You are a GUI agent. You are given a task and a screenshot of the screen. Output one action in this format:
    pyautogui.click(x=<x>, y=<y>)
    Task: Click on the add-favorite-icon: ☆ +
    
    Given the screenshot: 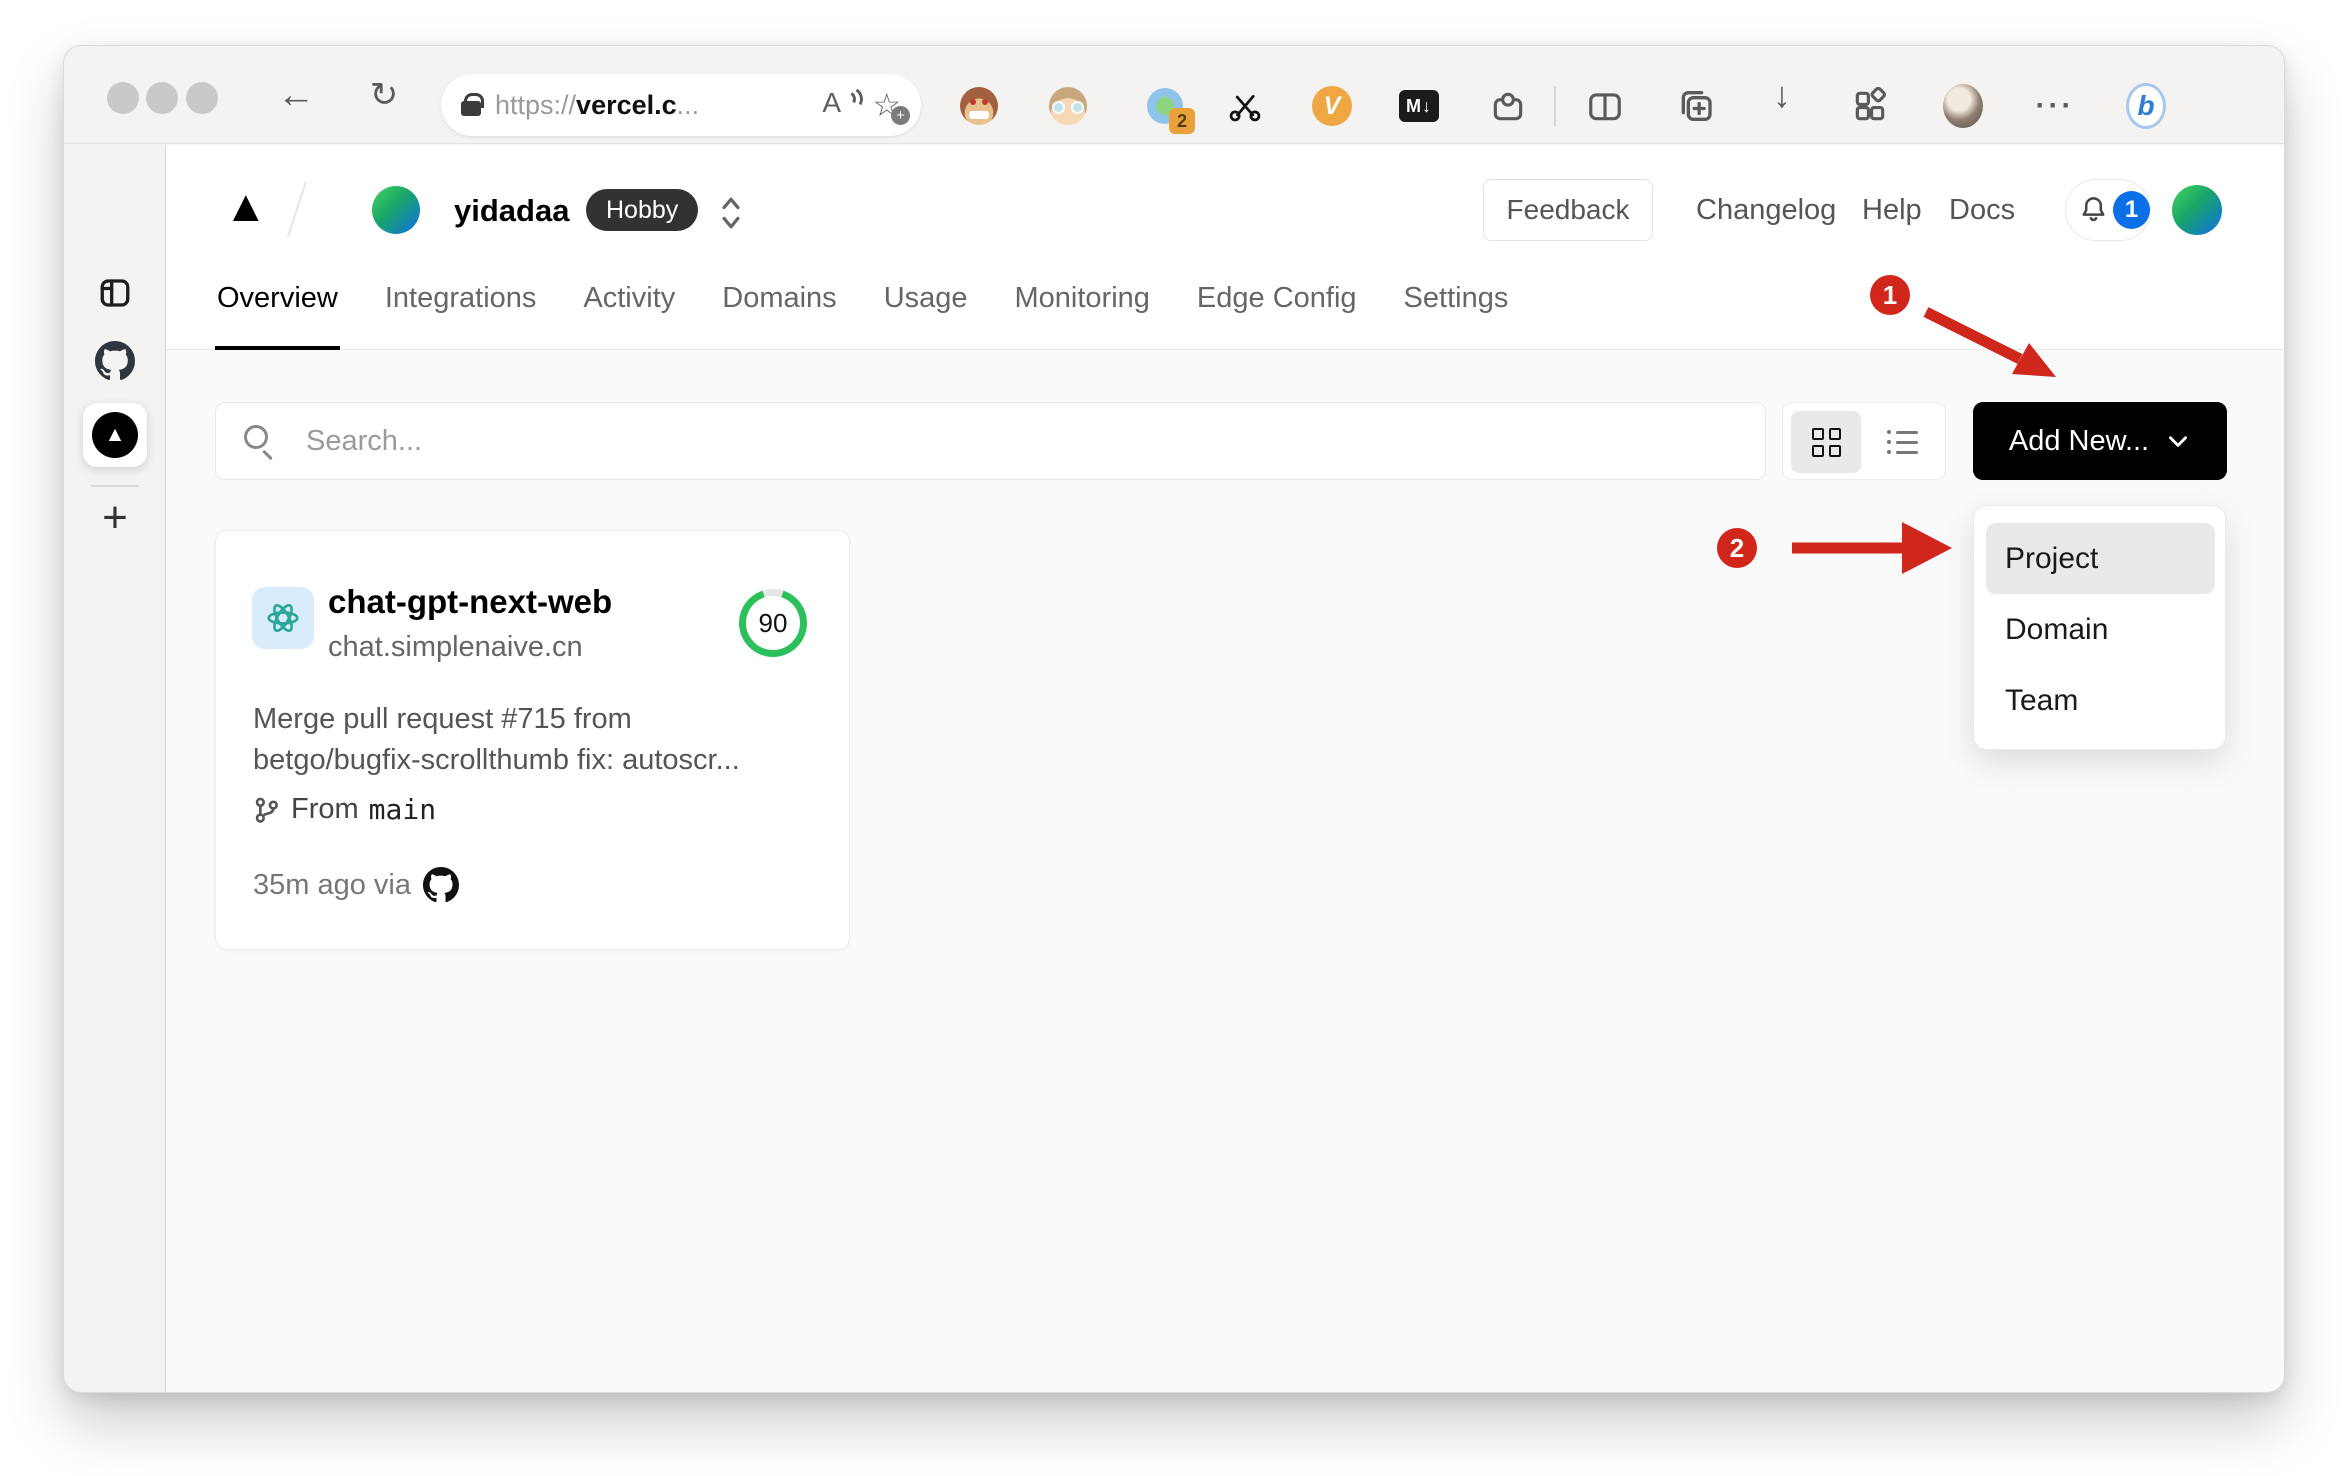 What is the action you would take?
    pyautogui.click(x=891, y=107)
    